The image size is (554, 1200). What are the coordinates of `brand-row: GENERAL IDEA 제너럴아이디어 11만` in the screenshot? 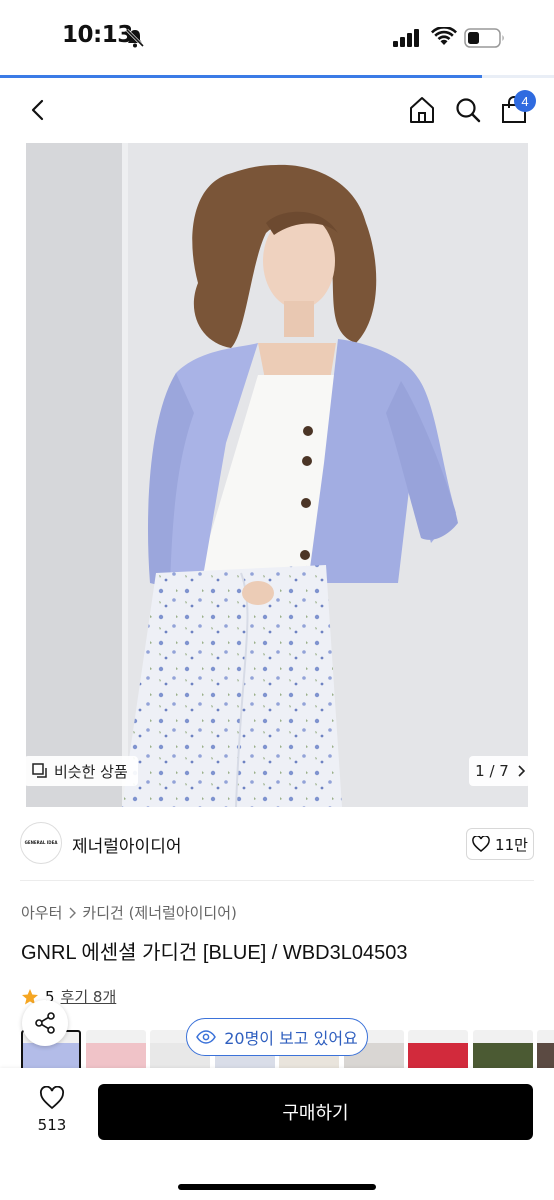 It's located at (277, 844).